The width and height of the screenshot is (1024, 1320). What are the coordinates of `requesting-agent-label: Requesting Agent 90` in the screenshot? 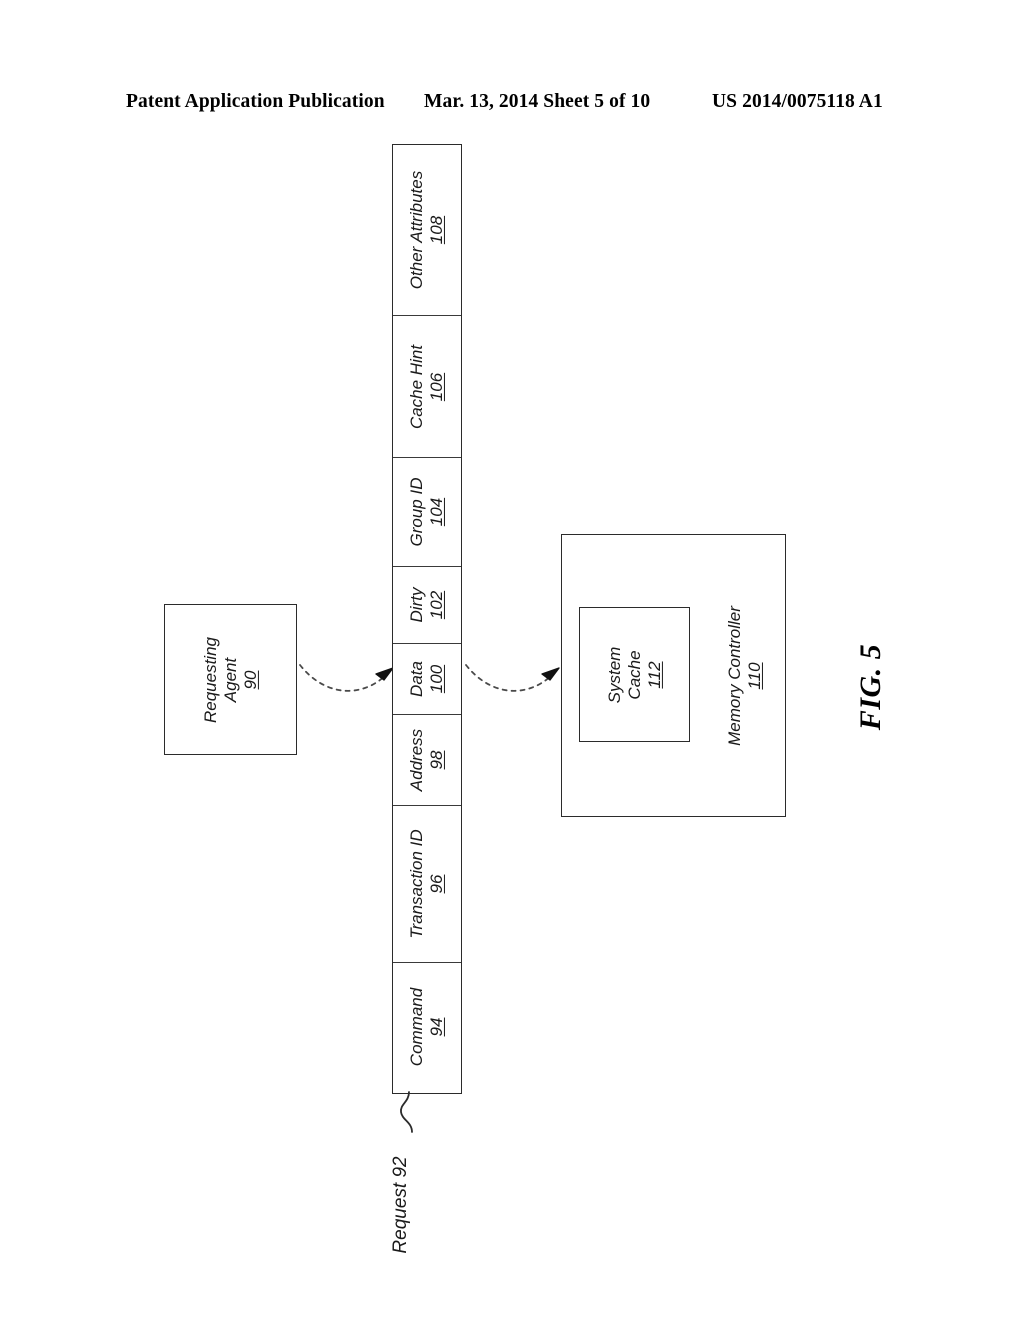 It's located at (230, 679).